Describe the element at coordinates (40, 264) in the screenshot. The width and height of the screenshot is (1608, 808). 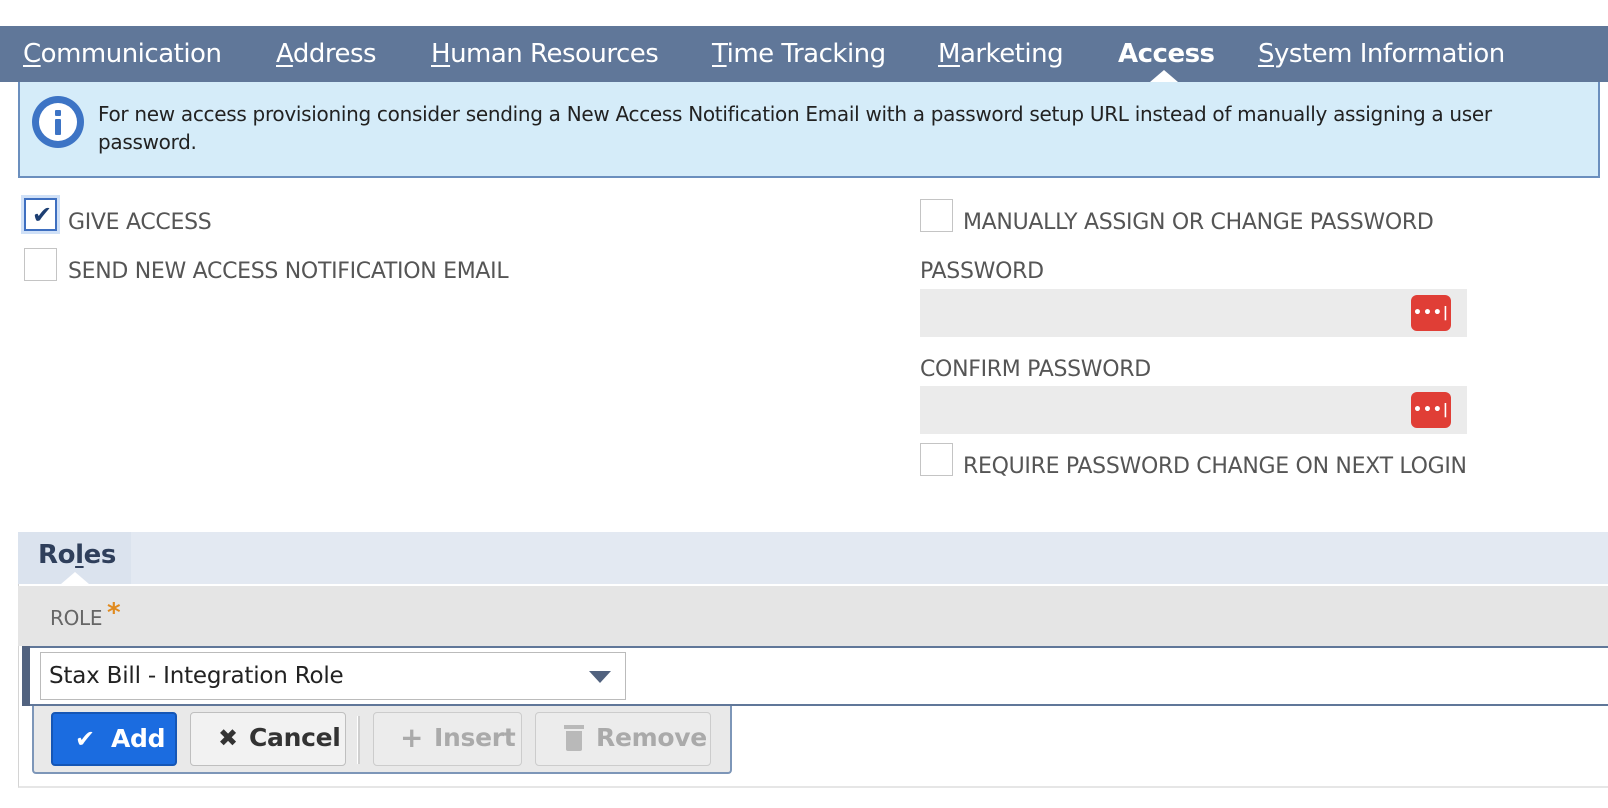
I see `send-notification-email-checkbox` at that location.